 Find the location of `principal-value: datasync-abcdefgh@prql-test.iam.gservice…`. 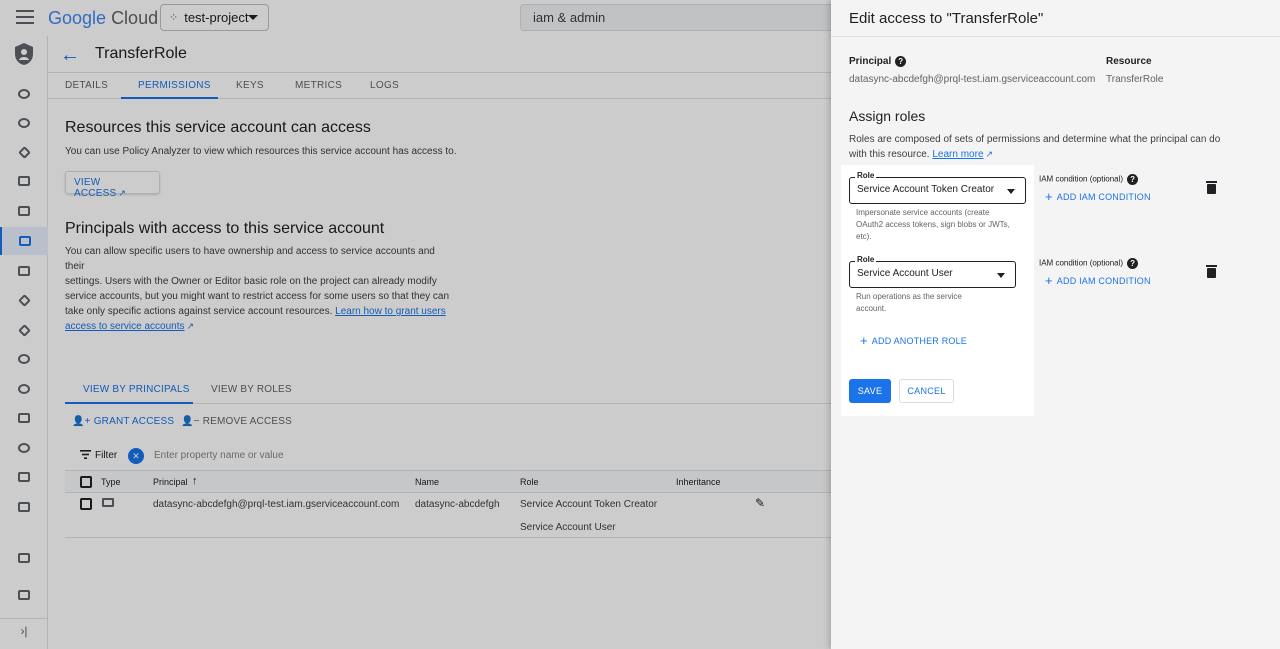

principal-value: datasync-abcdefgh@prql-test.iam.gservice… is located at coordinates (972, 79).